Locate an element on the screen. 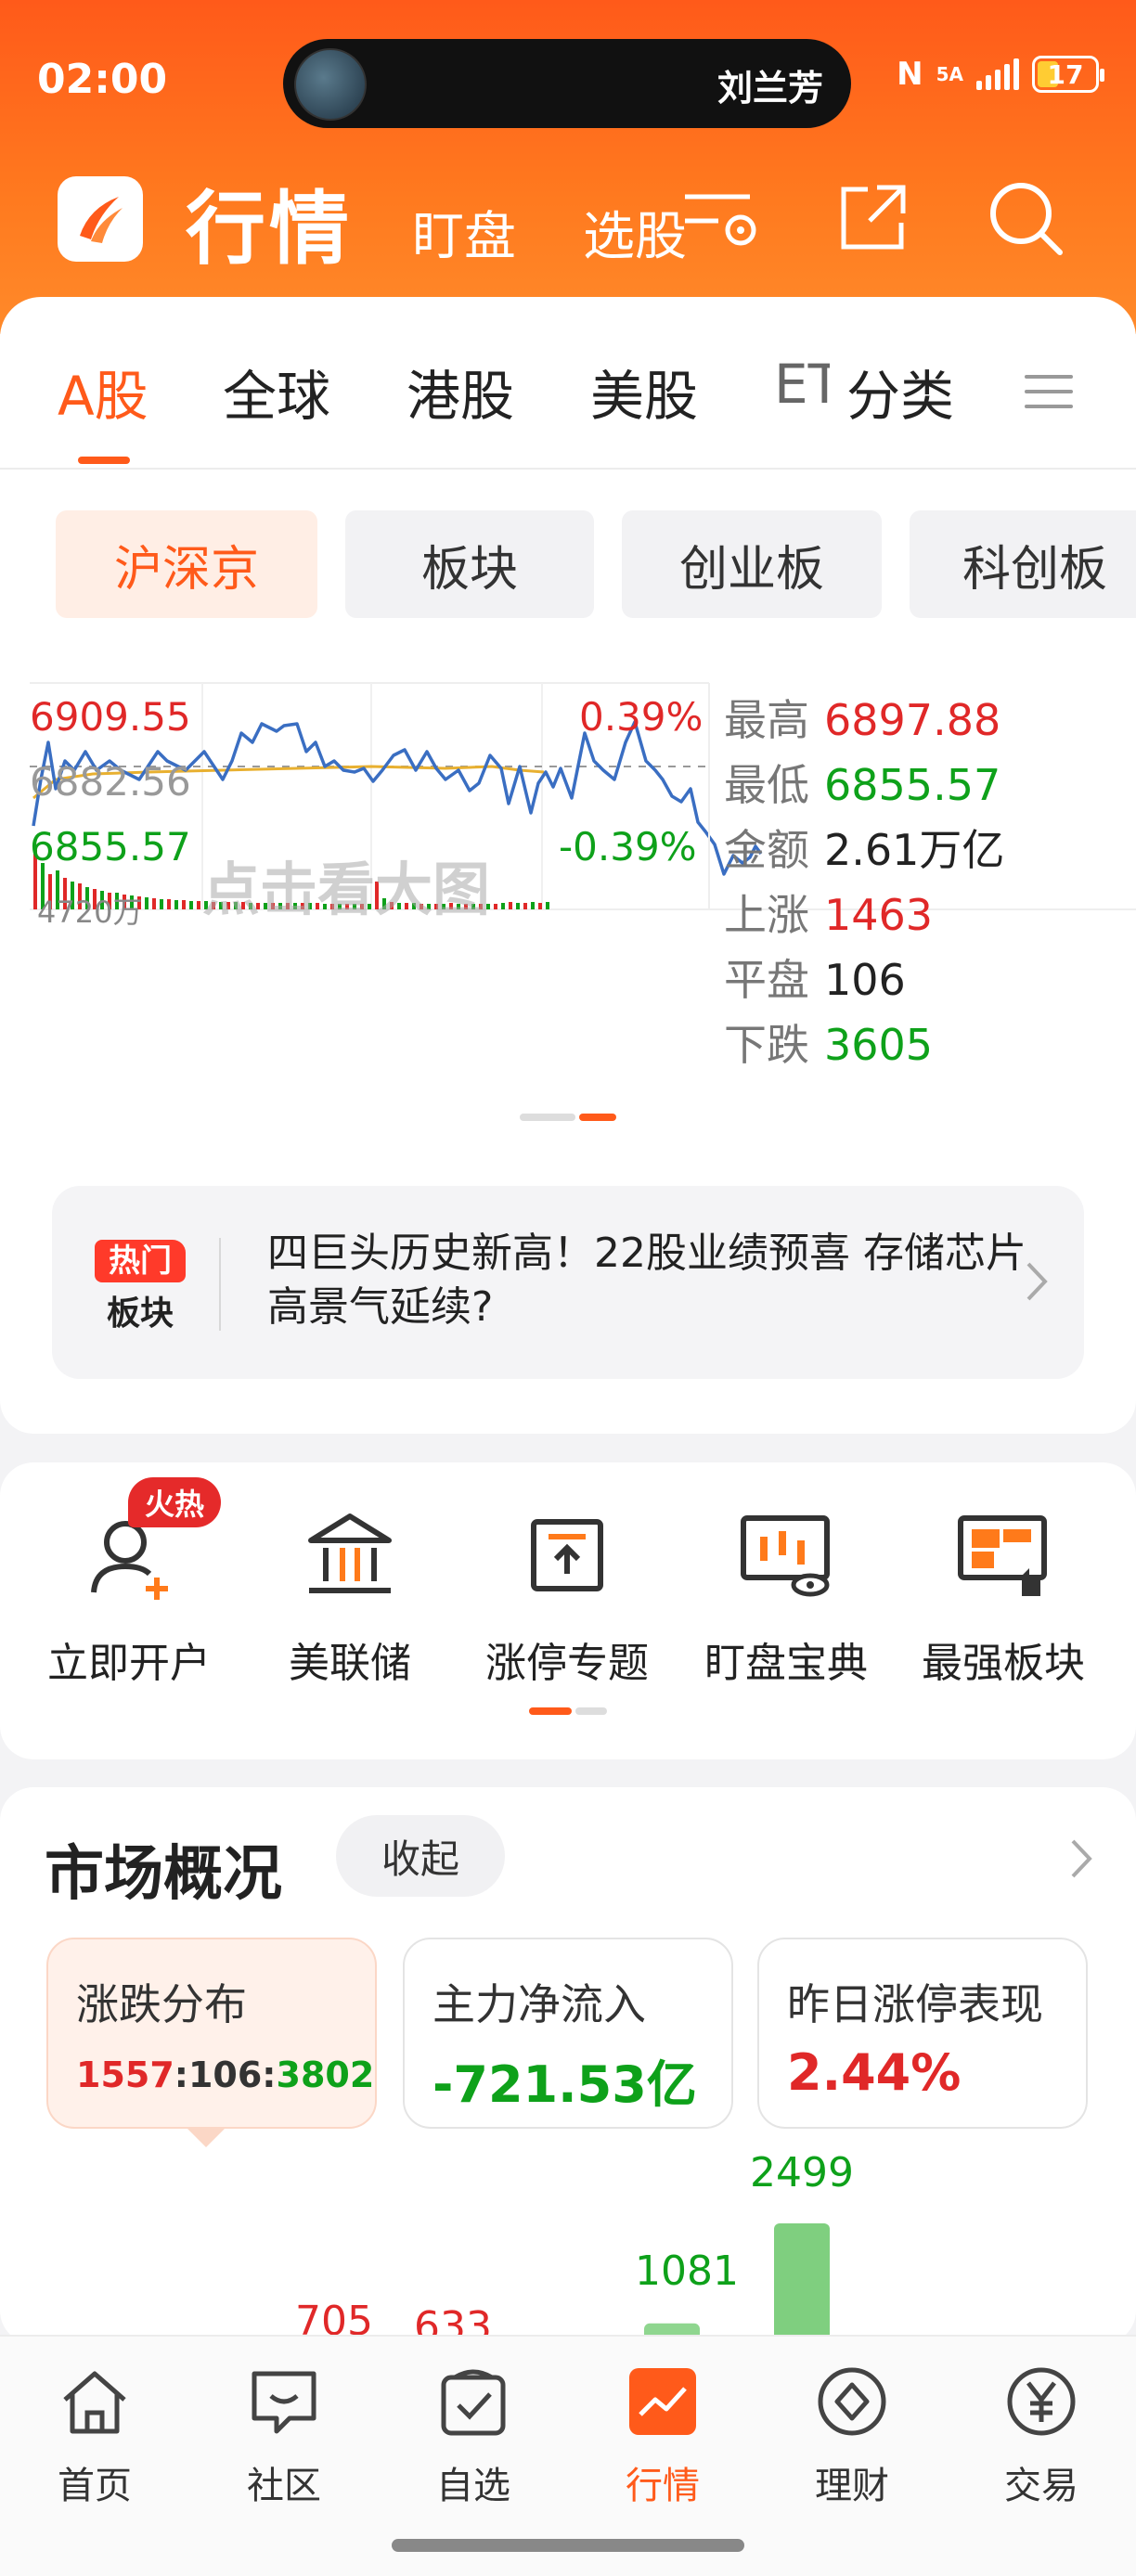 This screenshot has height=2576, width=1136. network-label: 5A is located at coordinates (949, 74).